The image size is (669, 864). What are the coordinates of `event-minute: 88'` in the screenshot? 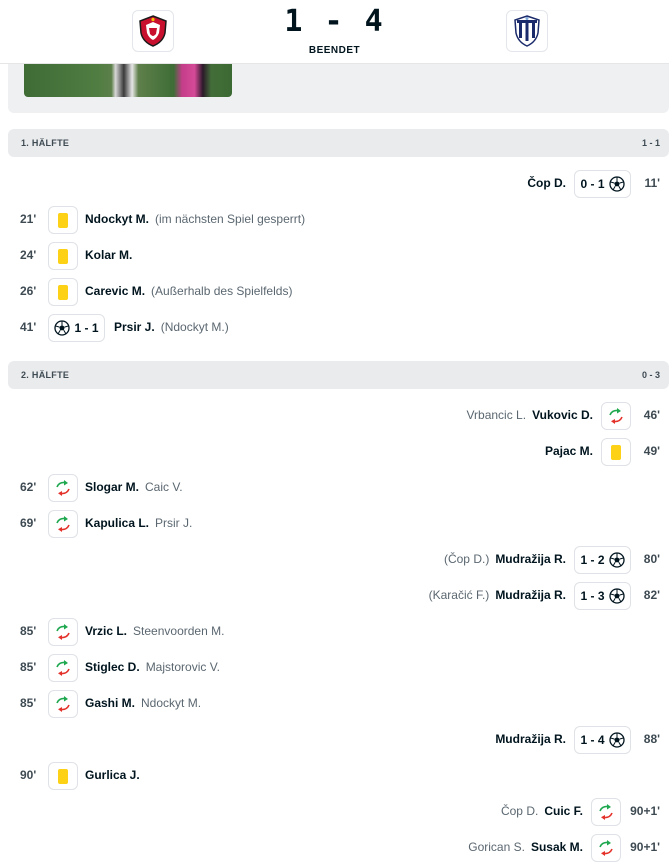 It's located at (651, 739).